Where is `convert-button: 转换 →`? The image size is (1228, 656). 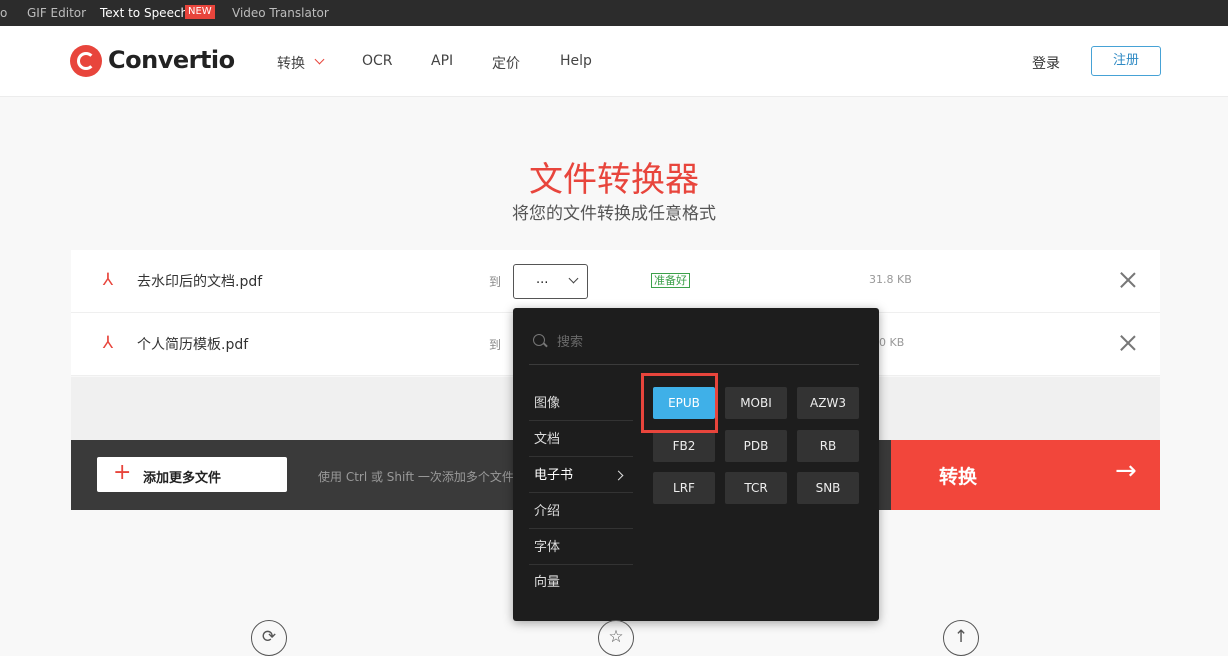 convert-button: 转换 → is located at coordinates (1025, 475).